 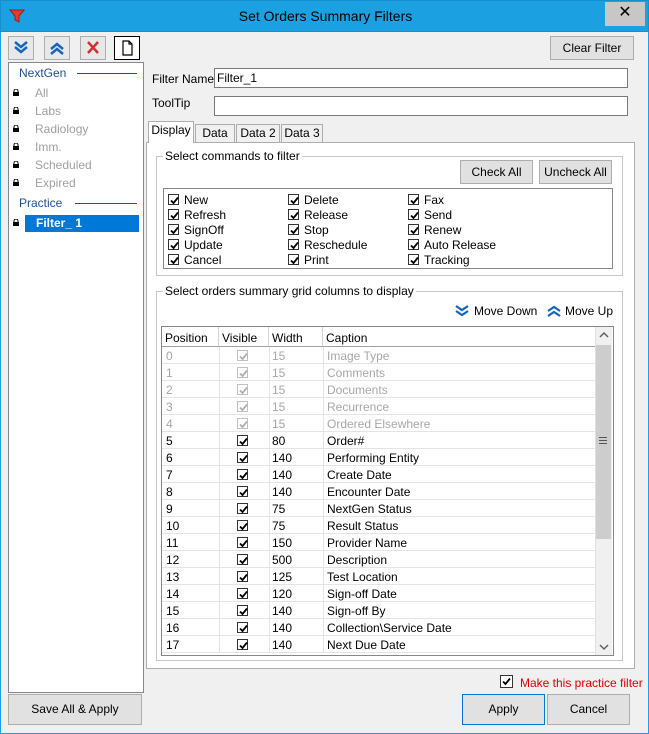 What do you see at coordinates (603, 442) in the screenshot?
I see `grid-scrollbar-thumb` at bounding box center [603, 442].